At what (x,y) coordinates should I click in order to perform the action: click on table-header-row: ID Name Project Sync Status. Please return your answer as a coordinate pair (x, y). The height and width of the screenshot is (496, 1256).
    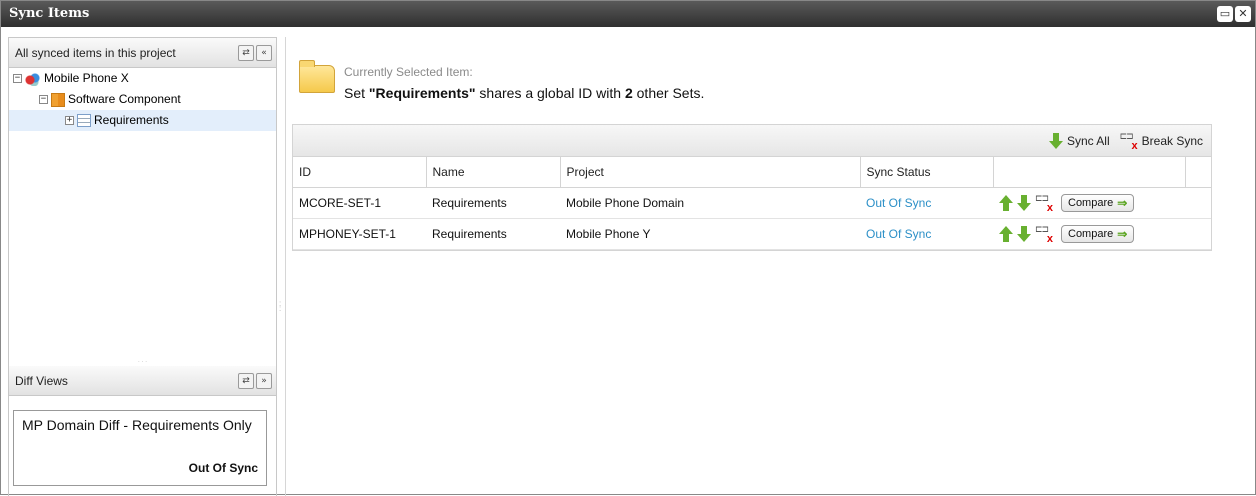
    Looking at the image, I should click on (752, 172).